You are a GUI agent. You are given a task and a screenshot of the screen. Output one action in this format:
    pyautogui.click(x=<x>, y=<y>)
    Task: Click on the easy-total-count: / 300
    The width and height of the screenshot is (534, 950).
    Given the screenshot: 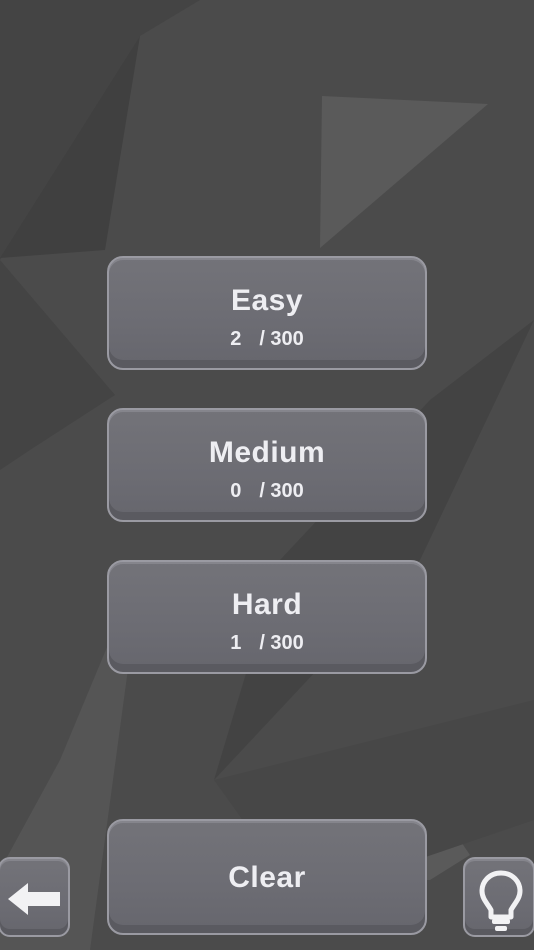 What is the action you would take?
    pyautogui.click(x=281, y=339)
    